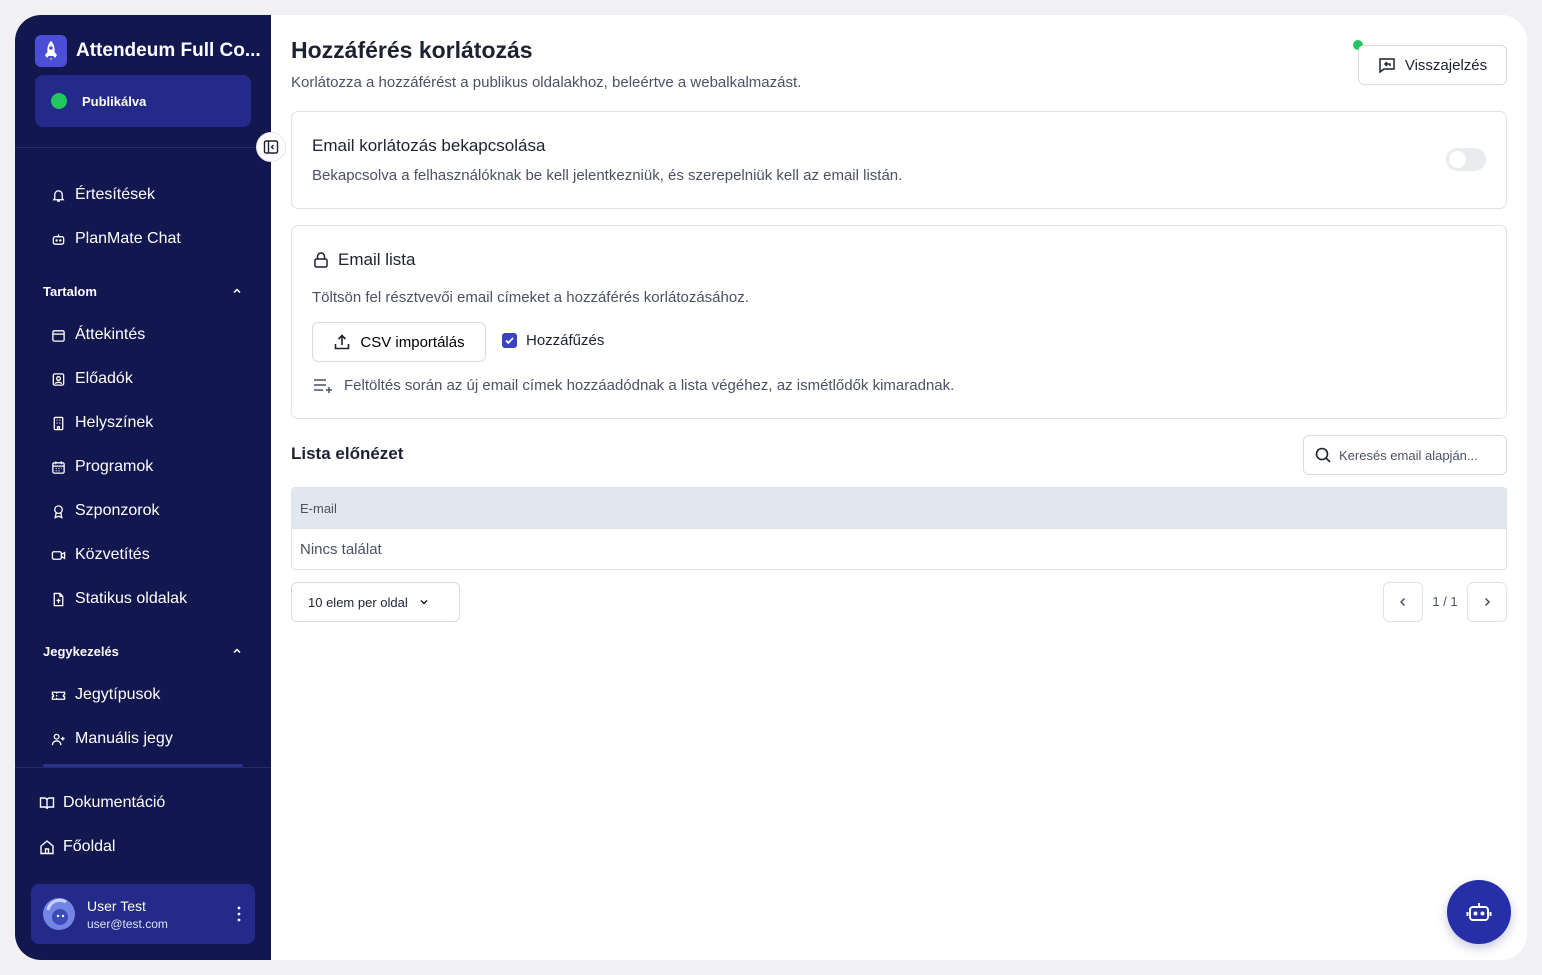  What do you see at coordinates (110, 334) in the screenshot?
I see `sidebar-item-label: Áttekintés` at bounding box center [110, 334].